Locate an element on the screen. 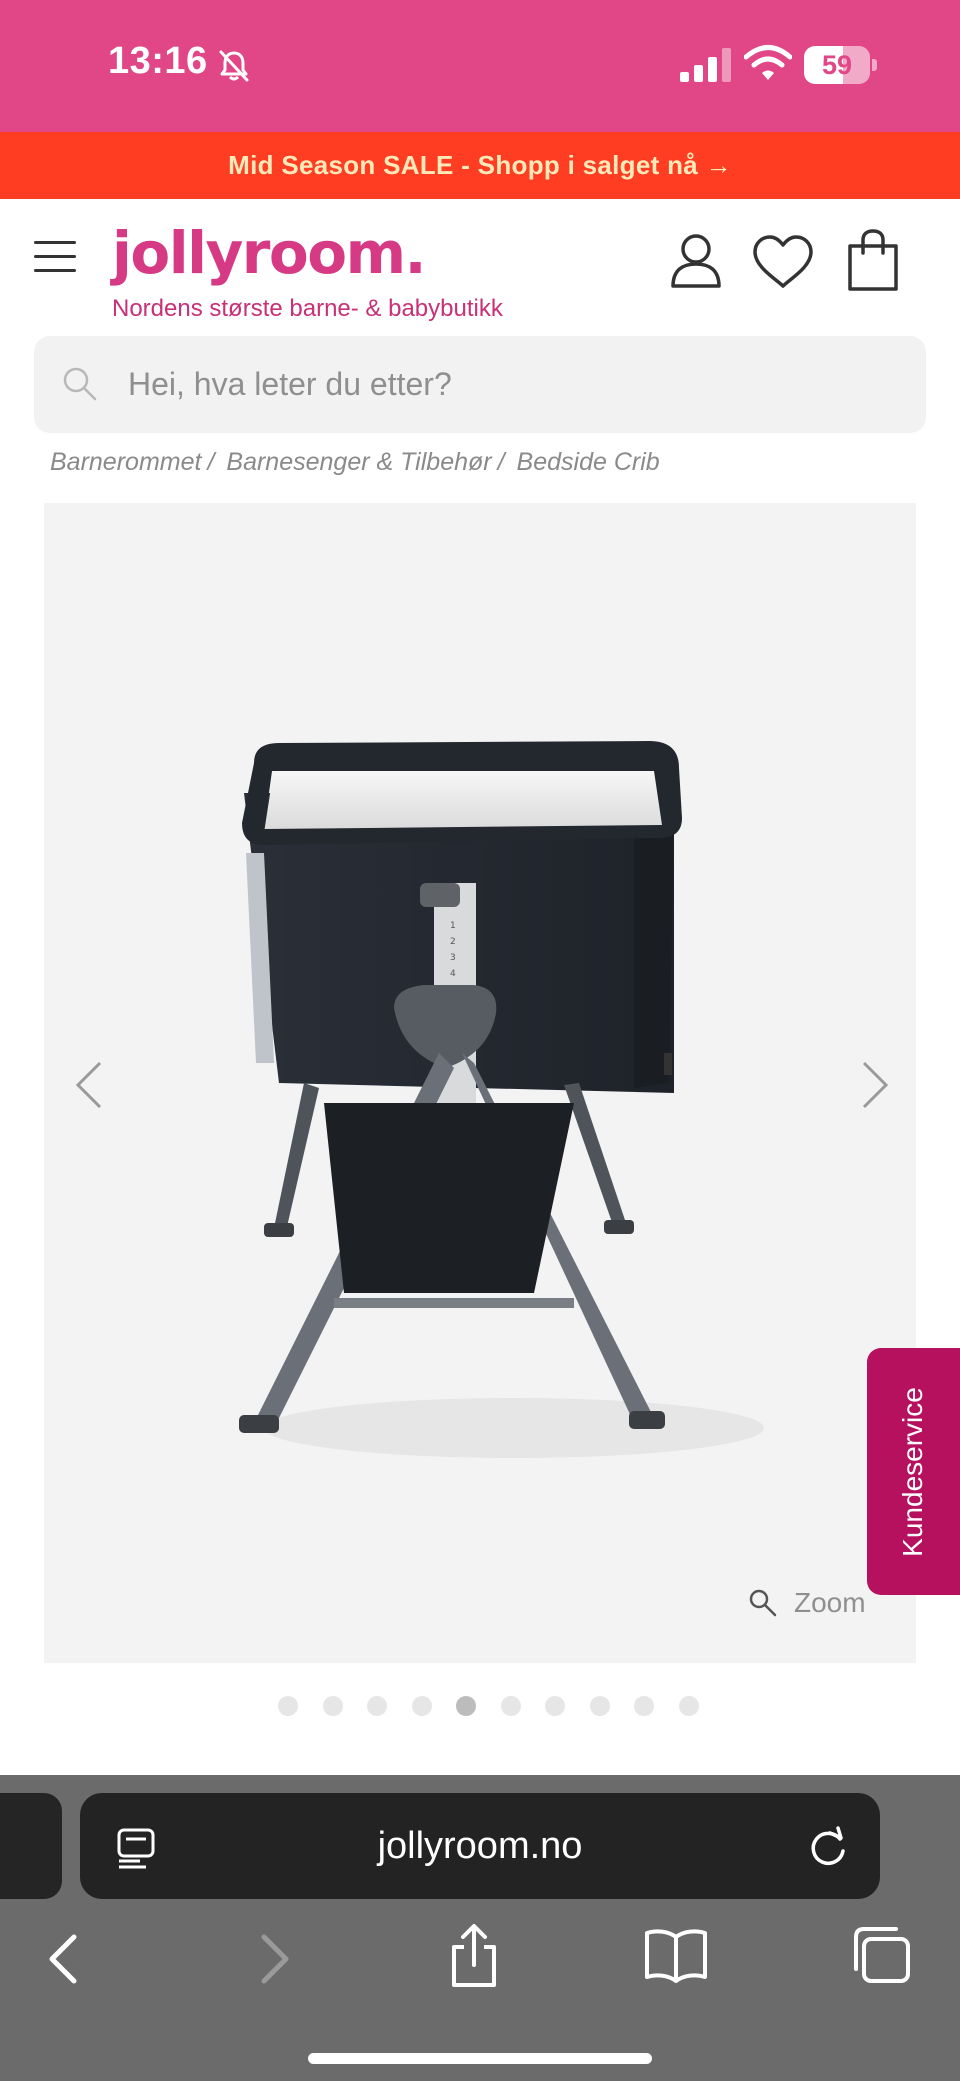 This screenshot has width=960, height=2081. bookmarks-icon is located at coordinates (676, 1955).